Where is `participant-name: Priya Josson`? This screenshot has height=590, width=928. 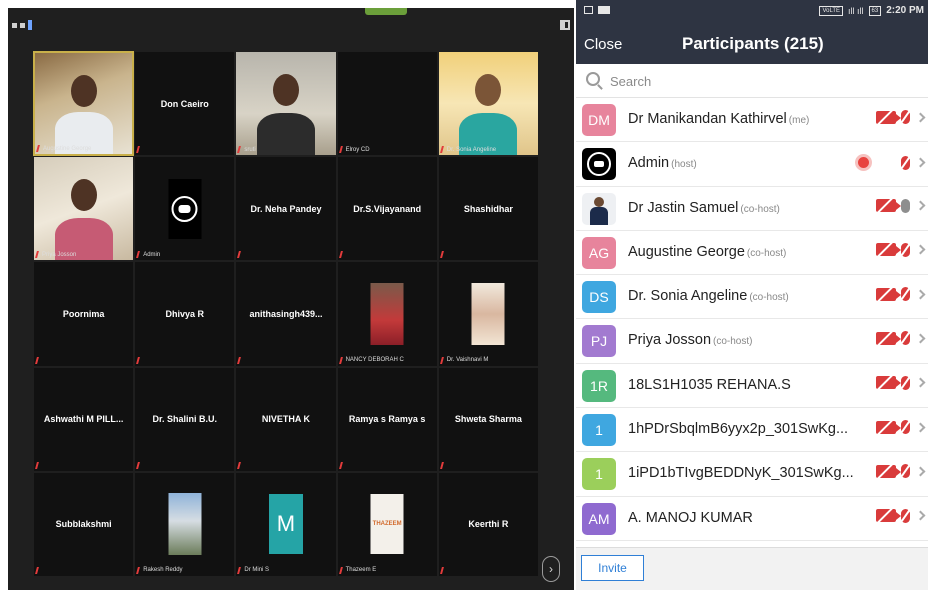 participant-name: Priya Josson is located at coordinates (670, 340).